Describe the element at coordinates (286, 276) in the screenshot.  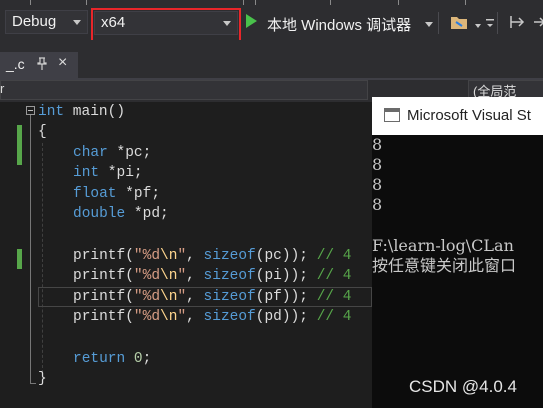
I see `code-text: (pi));` at that location.